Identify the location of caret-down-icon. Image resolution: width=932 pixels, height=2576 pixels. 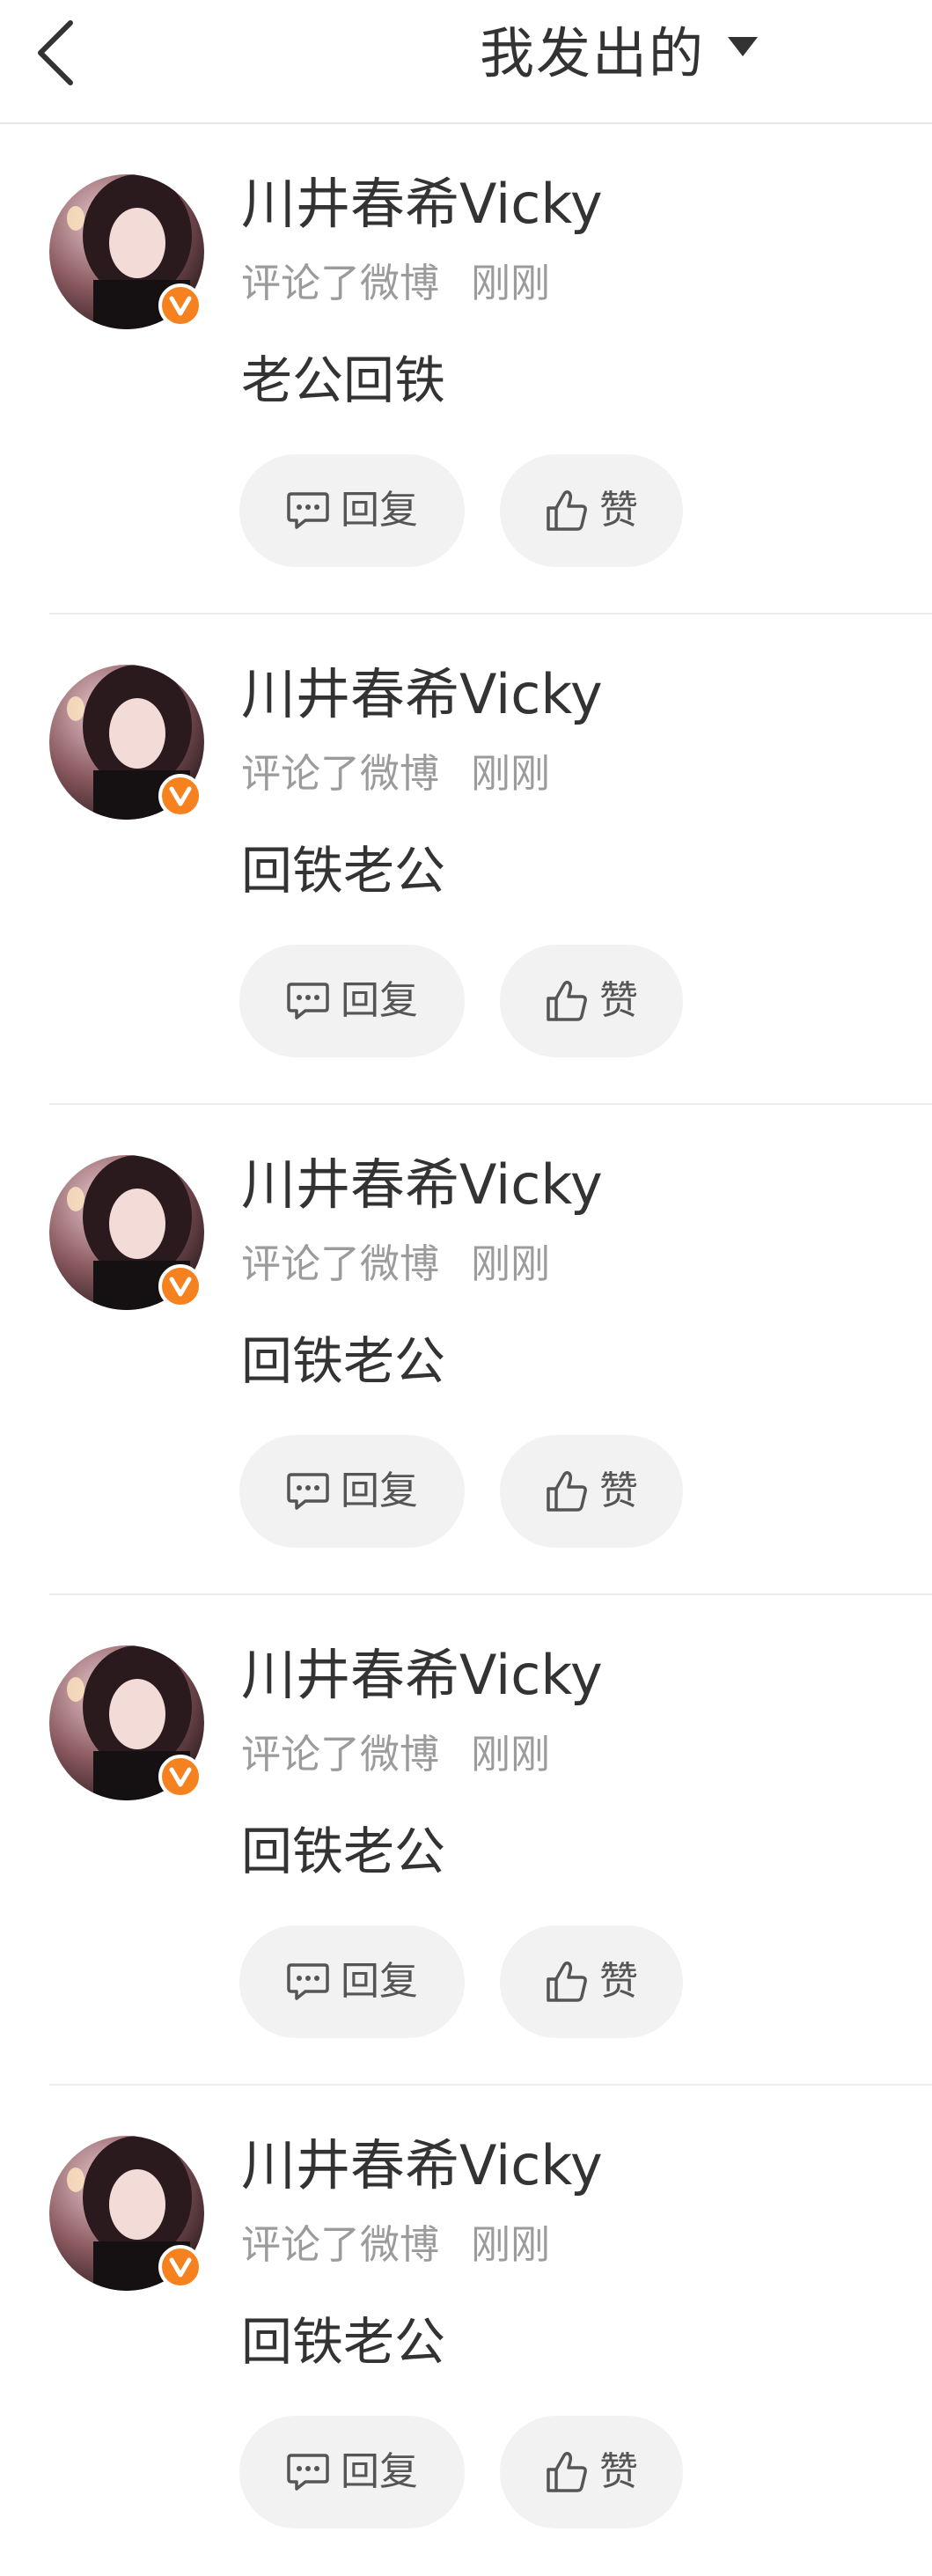
(743, 49).